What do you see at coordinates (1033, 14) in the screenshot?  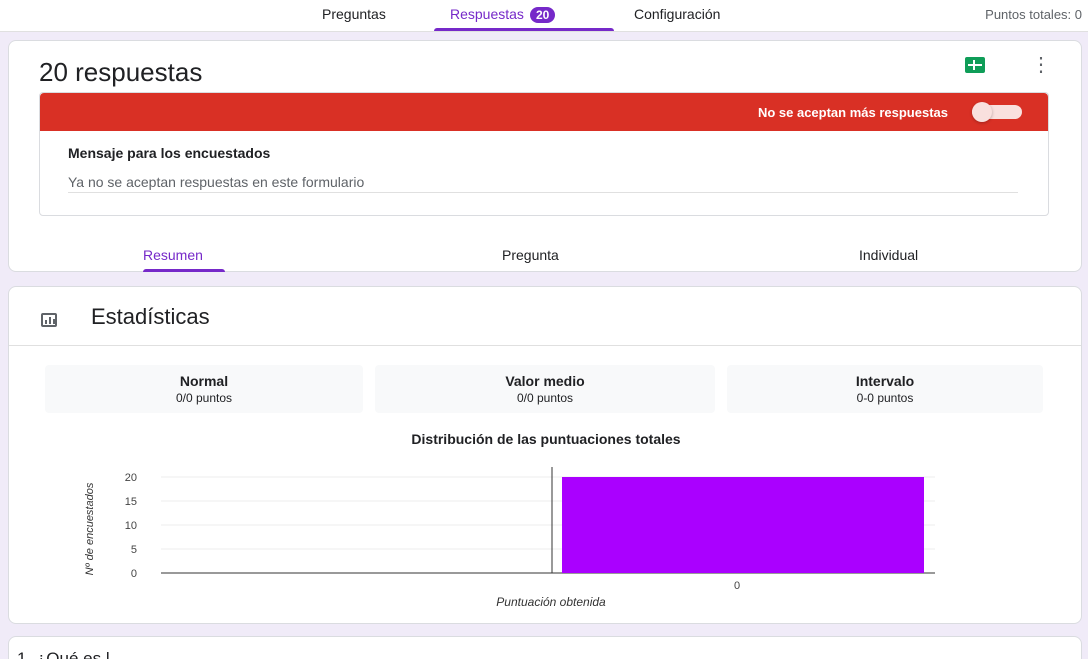 I see `total-points: Puntos totales: 0` at bounding box center [1033, 14].